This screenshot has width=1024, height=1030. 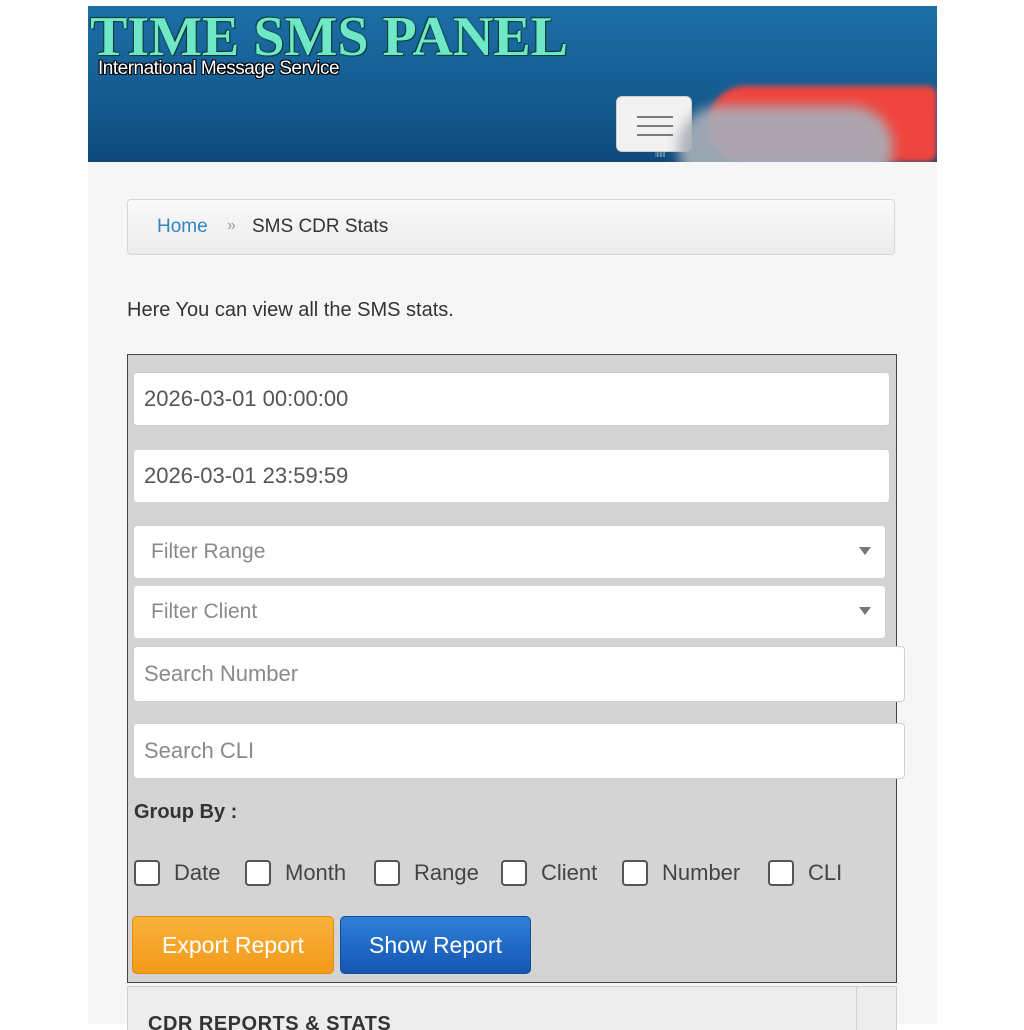 I want to click on group-by-month-checkbox: Month, so click(x=295, y=873).